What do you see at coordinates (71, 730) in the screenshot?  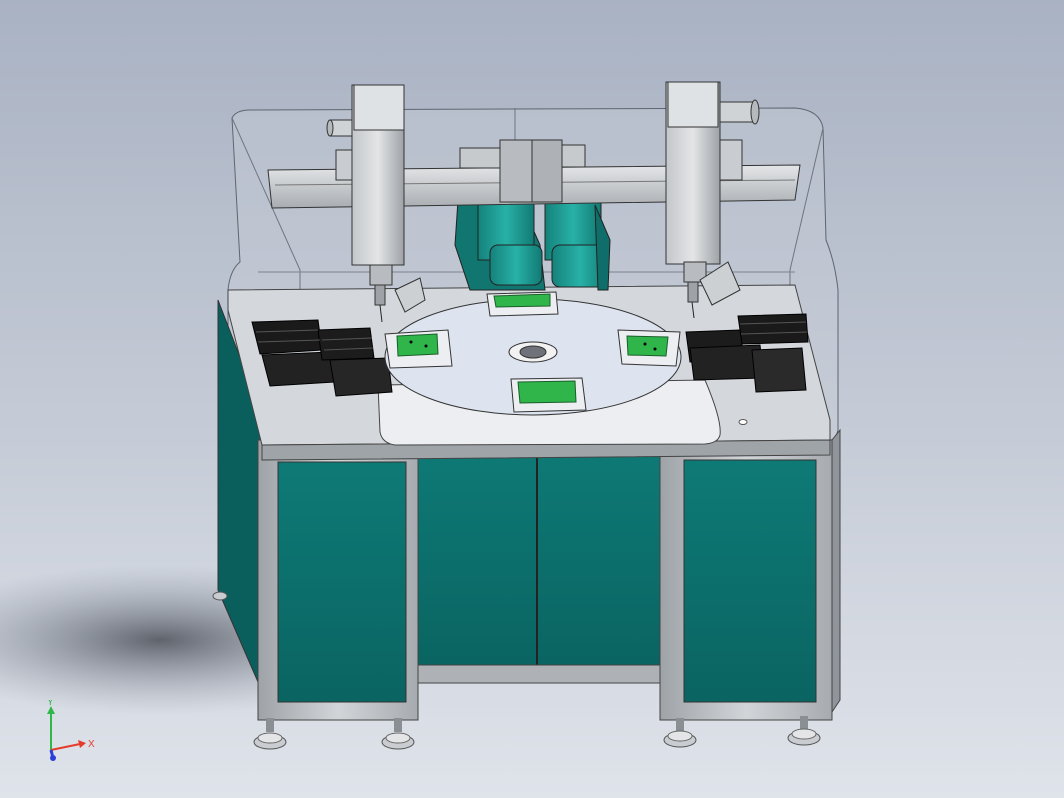 I see `coordinate-triad: Y X` at bounding box center [71, 730].